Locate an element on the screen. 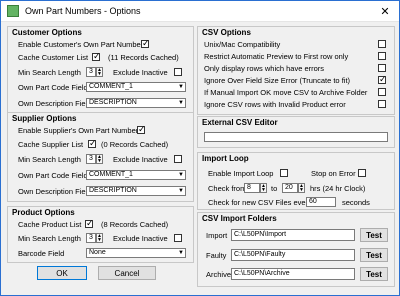  check-to-label: to is located at coordinates (274, 188).